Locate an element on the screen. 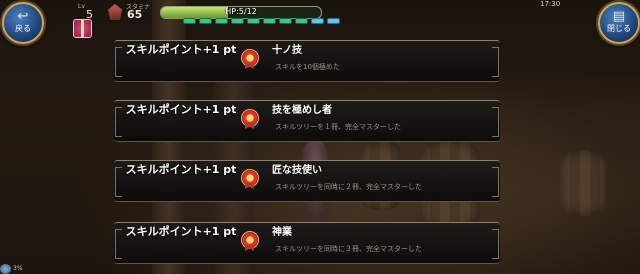 The height and width of the screenshot is (274, 640). return-arrow-icon: ↩ is located at coordinates (23, 16).